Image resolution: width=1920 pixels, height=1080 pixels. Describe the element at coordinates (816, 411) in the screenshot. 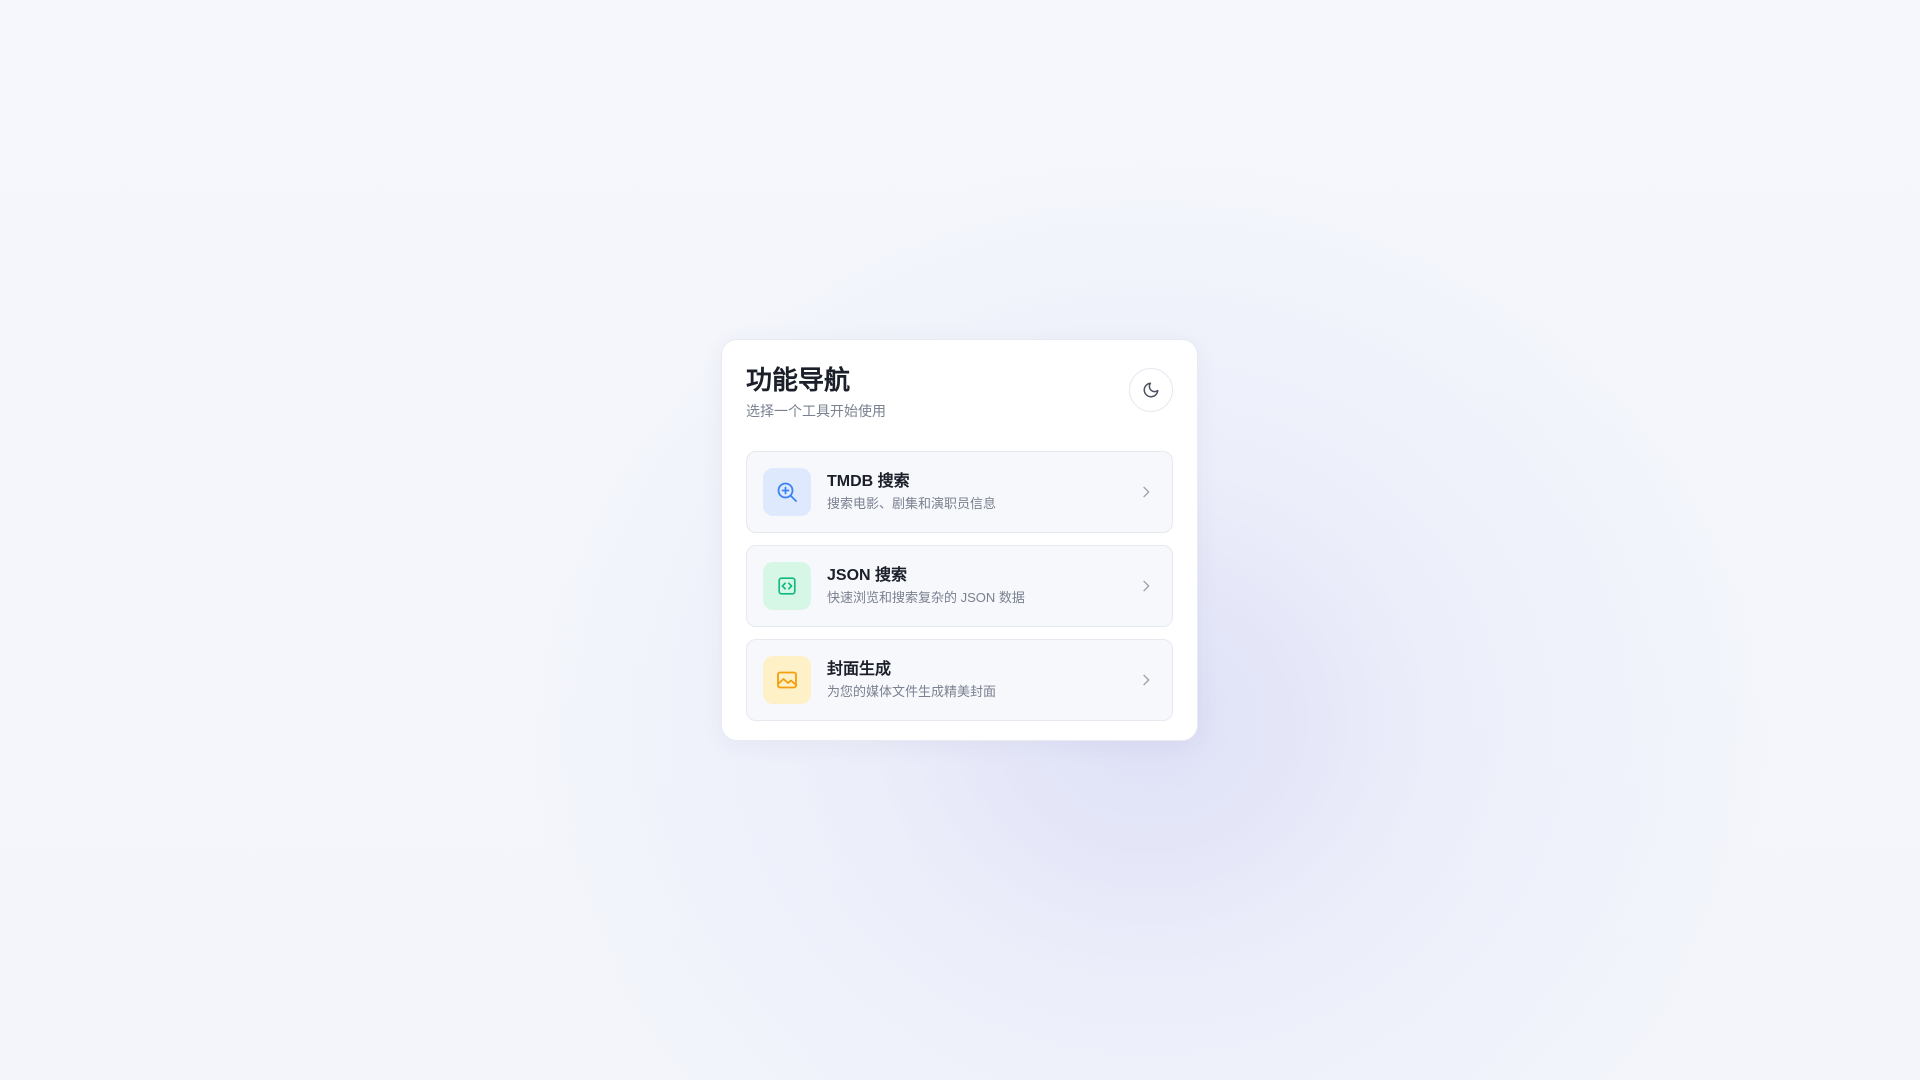

I see `page-subtitle: 选择一个工具开始使用` at that location.